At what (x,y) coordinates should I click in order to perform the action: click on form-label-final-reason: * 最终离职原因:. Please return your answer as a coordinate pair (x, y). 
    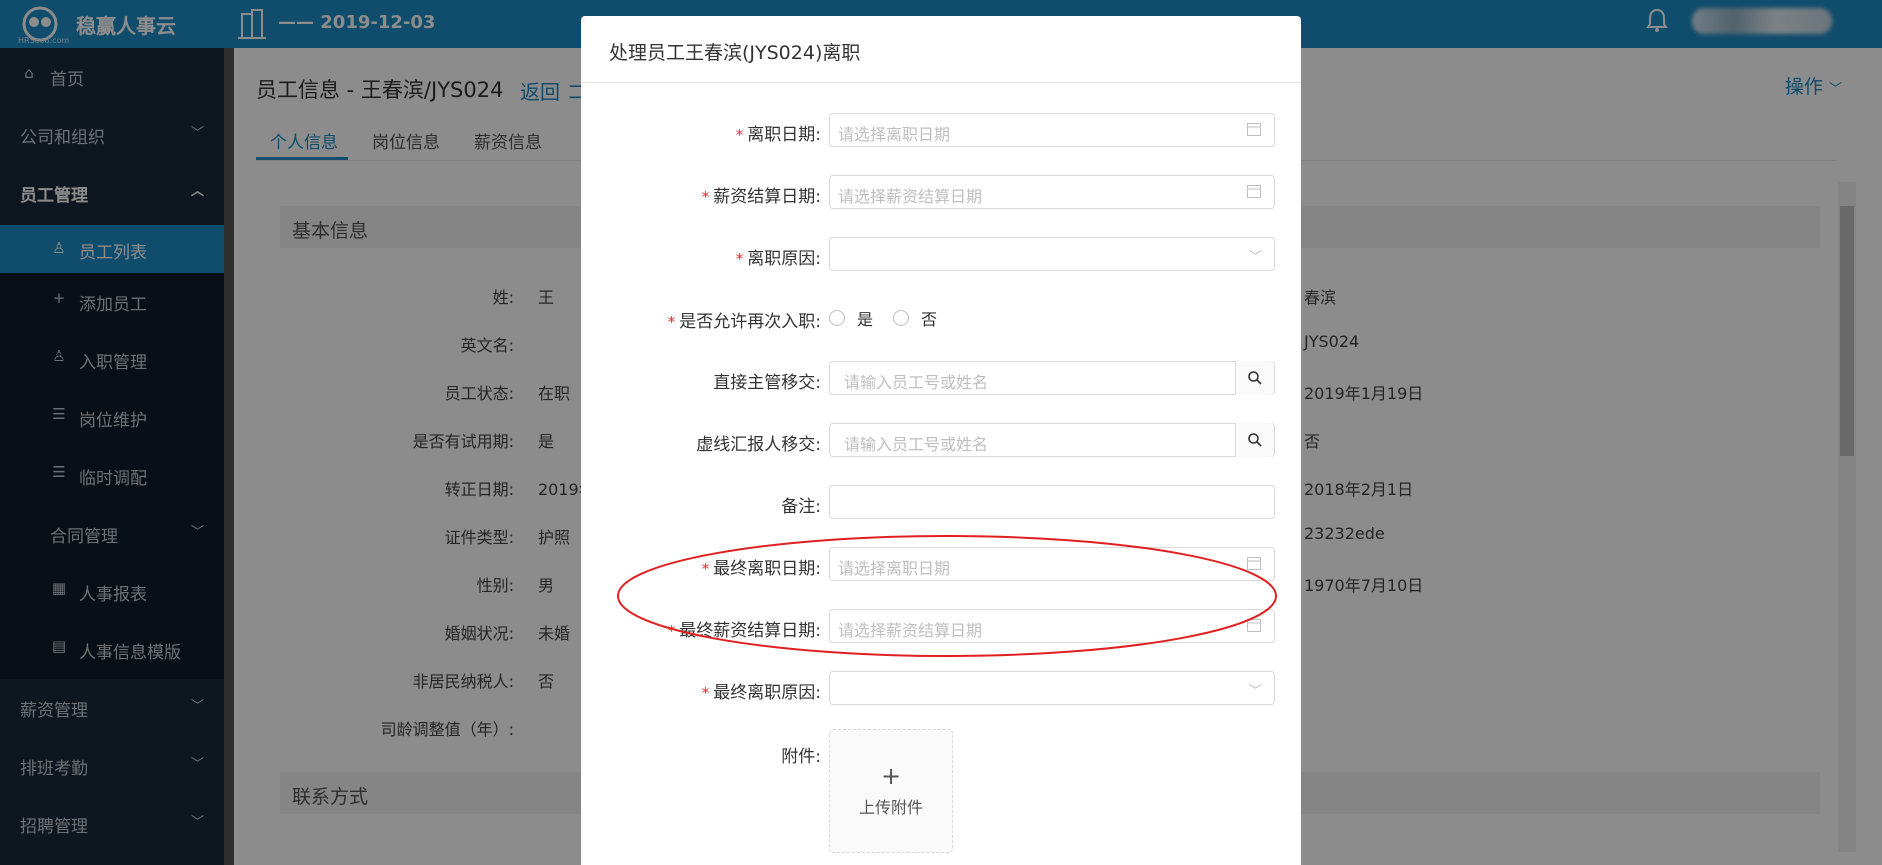
    Looking at the image, I should click on (761, 690).